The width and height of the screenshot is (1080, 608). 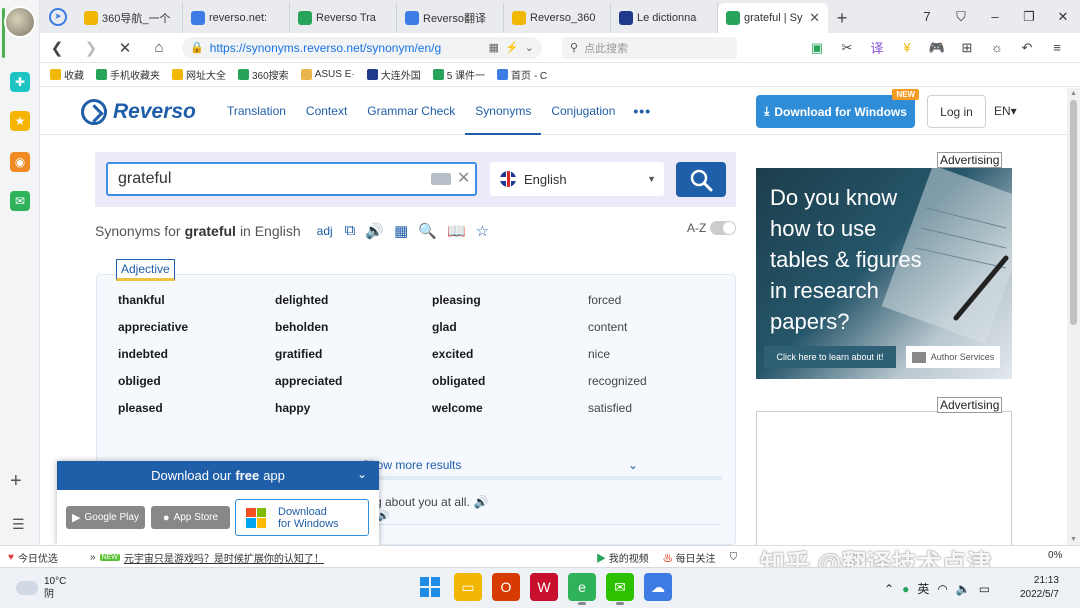 I want to click on bookmark-item: 首页 - C, so click(x=522, y=74).